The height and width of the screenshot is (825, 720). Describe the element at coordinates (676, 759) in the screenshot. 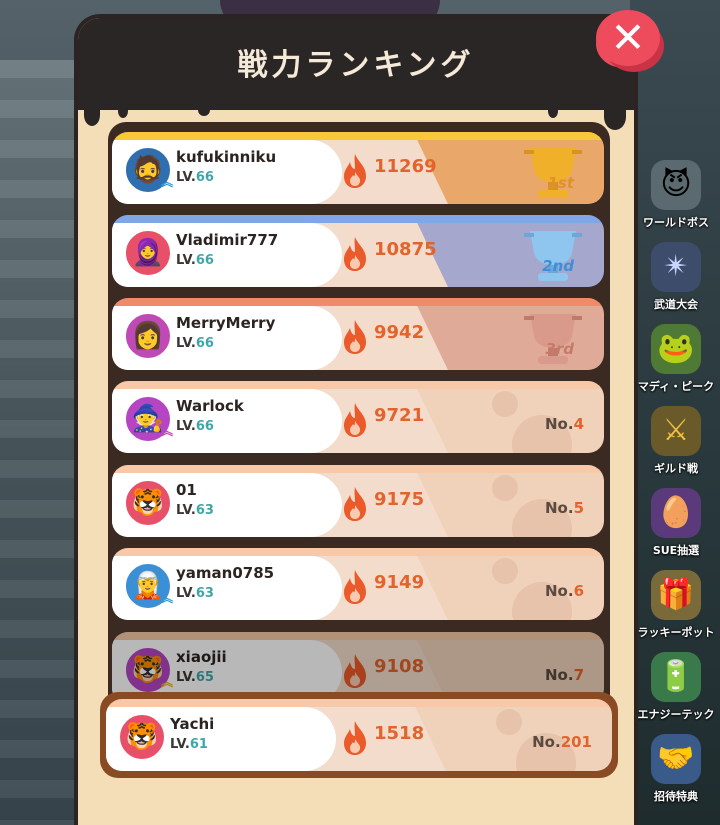

I see `handshake-icon: 🤝` at that location.